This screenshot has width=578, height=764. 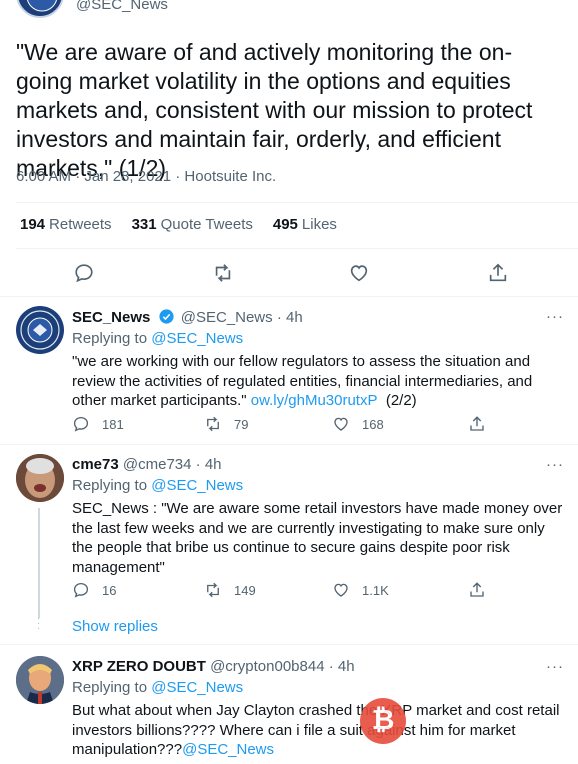 What do you see at coordinates (358, 424) in the screenshot?
I see `like-button: 168` at bounding box center [358, 424].